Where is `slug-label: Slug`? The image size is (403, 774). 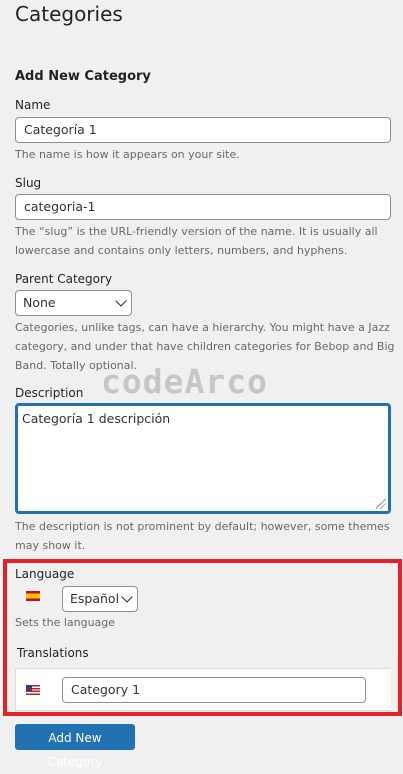 slug-label: Slug is located at coordinates (28, 183).